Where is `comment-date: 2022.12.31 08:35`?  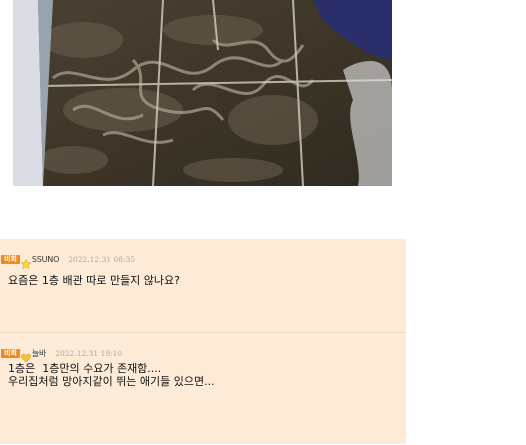
comment-date: 2022.12.31 08:35 is located at coordinates (102, 259).